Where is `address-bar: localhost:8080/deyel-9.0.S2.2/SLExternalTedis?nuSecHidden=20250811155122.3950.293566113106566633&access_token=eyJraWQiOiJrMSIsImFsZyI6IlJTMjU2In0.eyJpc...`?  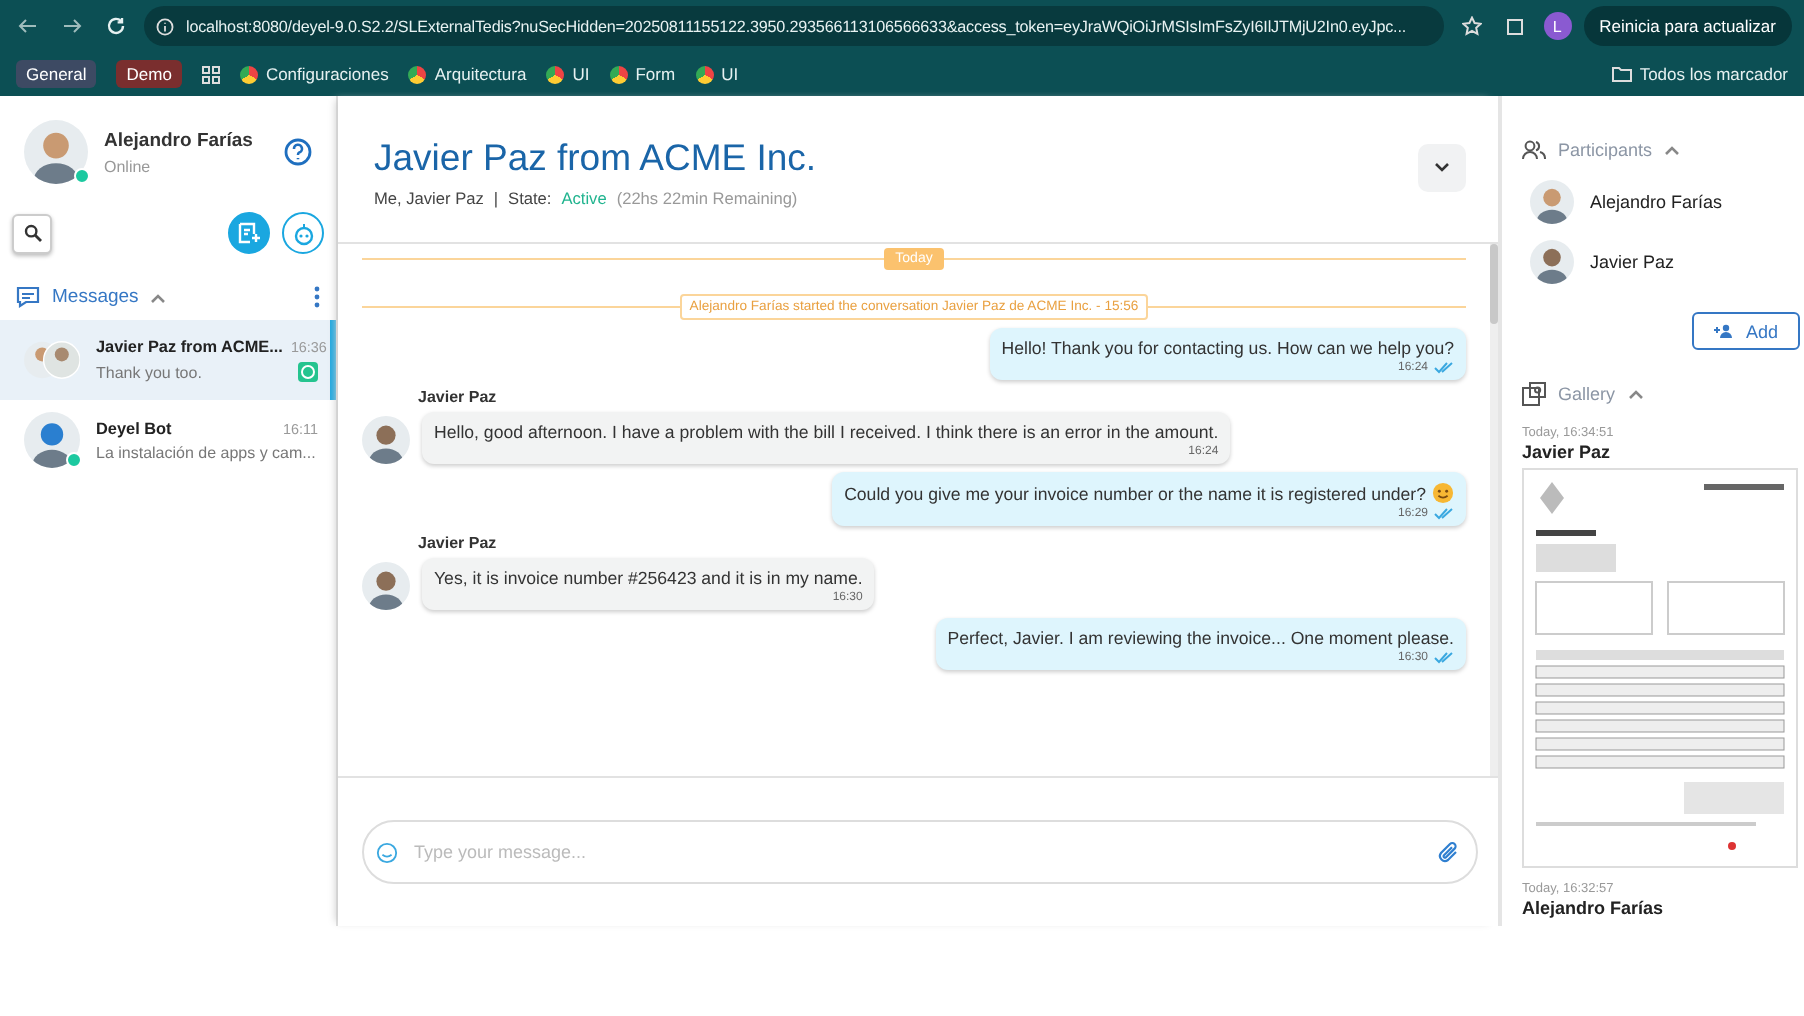
address-bar: localhost:8080/deyel-9.0.S2.2/SLExternalTedis?nuSecHidden=20250811155122.3950.293566113106566633&access_token=eyJraWQiOiJrMSIsImFsZyI6IlJTMjU2In0.eyJpc... is located at coordinates (794, 26).